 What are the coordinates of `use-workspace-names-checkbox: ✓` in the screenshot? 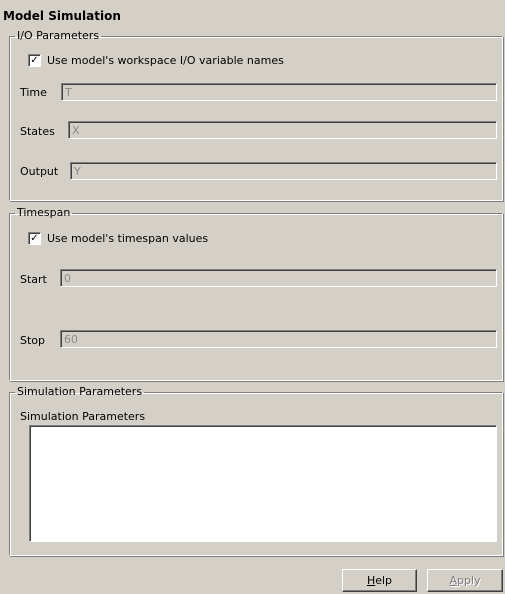 It's located at (34, 60).